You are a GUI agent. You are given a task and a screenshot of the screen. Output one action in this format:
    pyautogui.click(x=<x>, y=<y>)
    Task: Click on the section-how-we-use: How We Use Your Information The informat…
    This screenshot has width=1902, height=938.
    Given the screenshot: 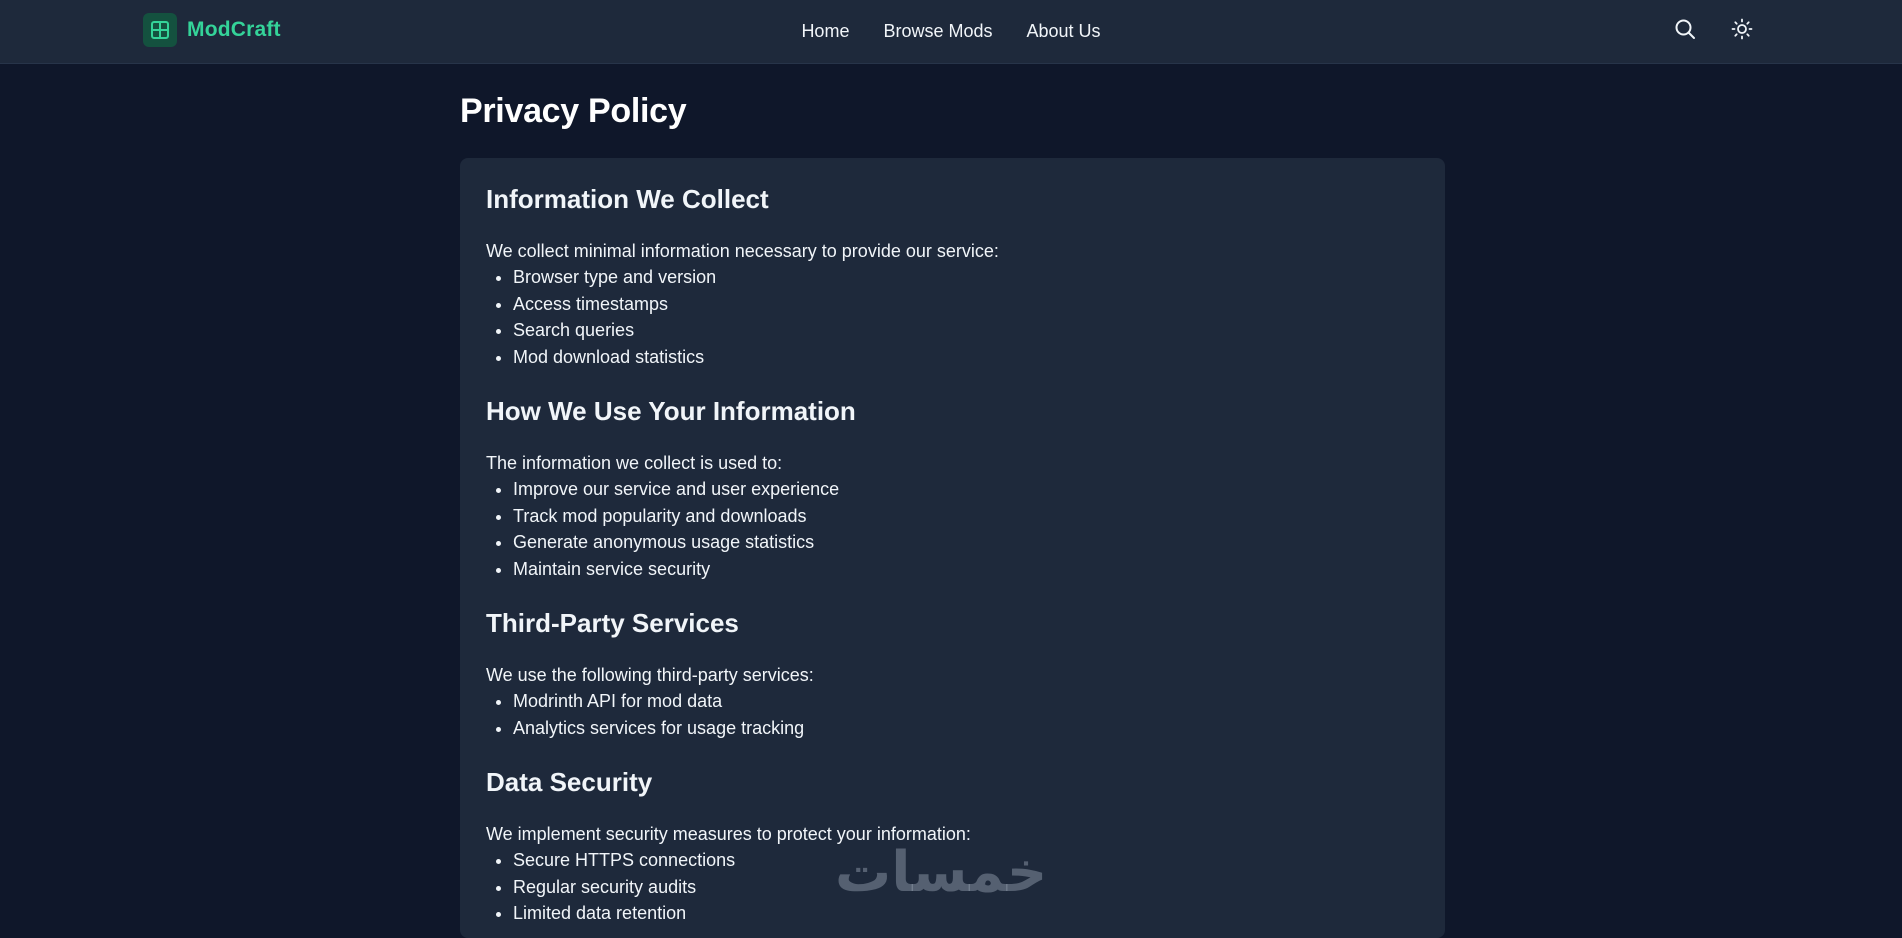 What is the action you would take?
    pyautogui.click(x=952, y=489)
    